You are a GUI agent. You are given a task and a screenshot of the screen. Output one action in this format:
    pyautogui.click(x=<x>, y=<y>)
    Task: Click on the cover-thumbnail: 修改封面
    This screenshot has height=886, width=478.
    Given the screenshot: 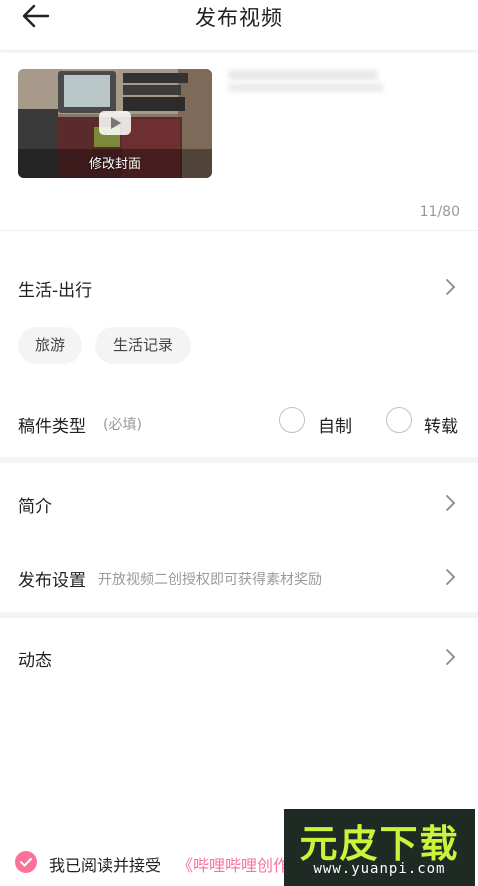 What is the action you would take?
    pyautogui.click(x=115, y=123)
    